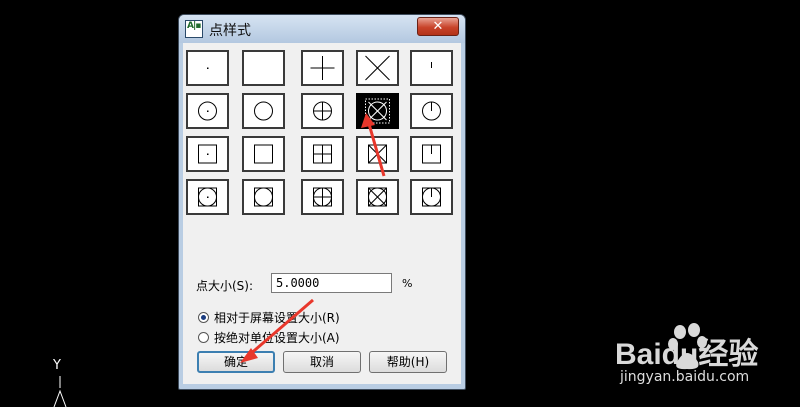 This screenshot has width=800, height=407. I want to click on point-style-grid, so click(322, 130).